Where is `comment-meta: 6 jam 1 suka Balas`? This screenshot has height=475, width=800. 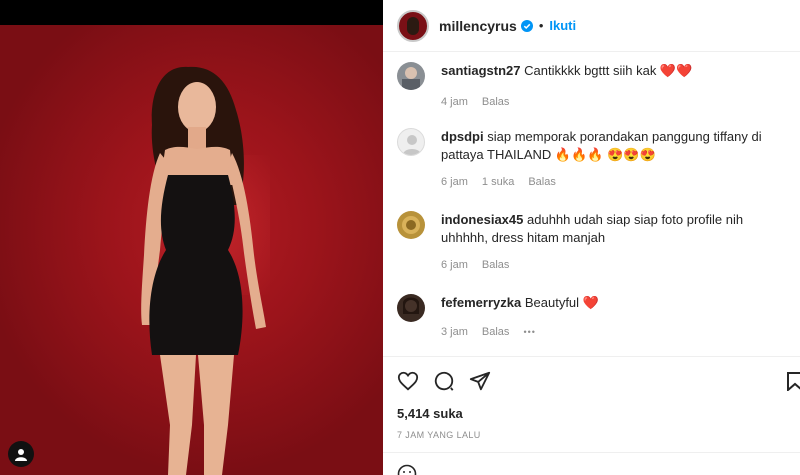 comment-meta: 6 jam 1 suka Balas is located at coordinates (498, 182).